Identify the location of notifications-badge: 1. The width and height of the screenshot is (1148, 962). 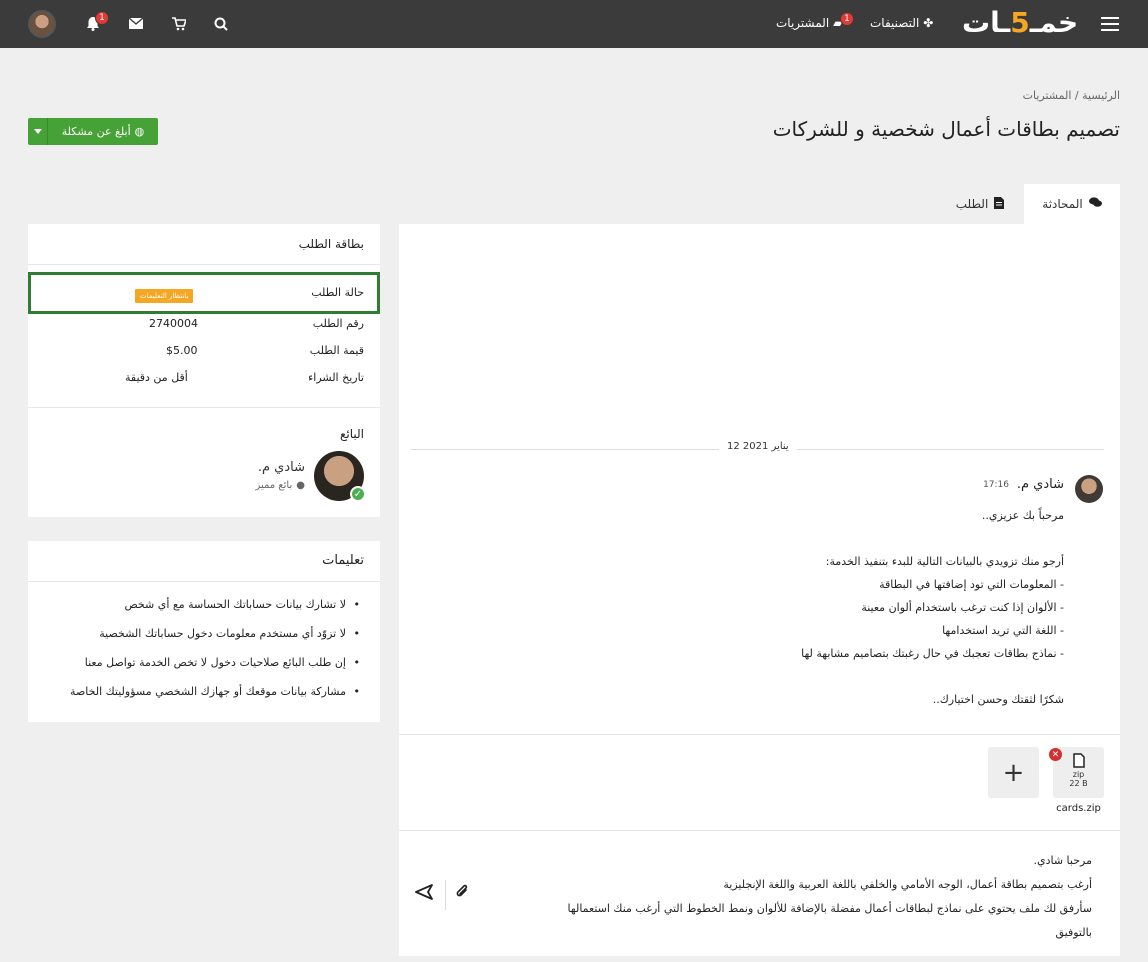
(102, 18).